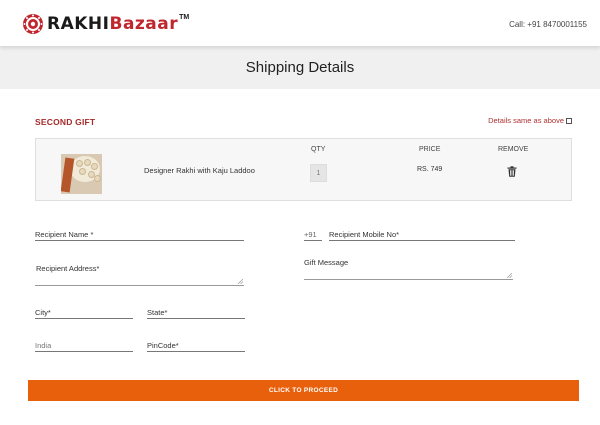 The image size is (600, 425). I want to click on country-field: India, so click(84, 346).